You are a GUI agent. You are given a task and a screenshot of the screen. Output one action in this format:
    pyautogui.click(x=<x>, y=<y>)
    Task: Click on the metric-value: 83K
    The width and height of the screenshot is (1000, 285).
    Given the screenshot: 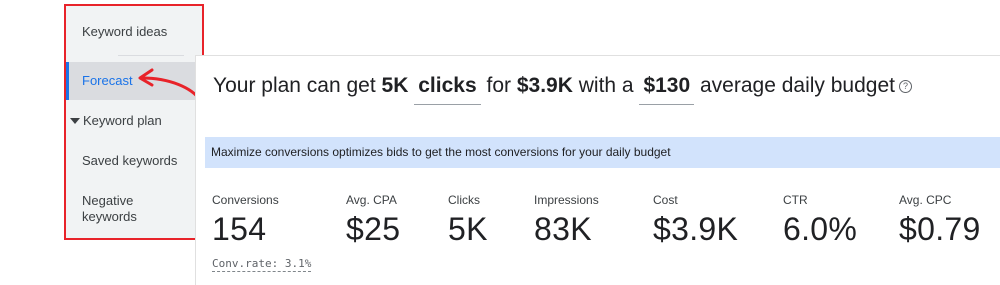 What is the action you would take?
    pyautogui.click(x=563, y=229)
    